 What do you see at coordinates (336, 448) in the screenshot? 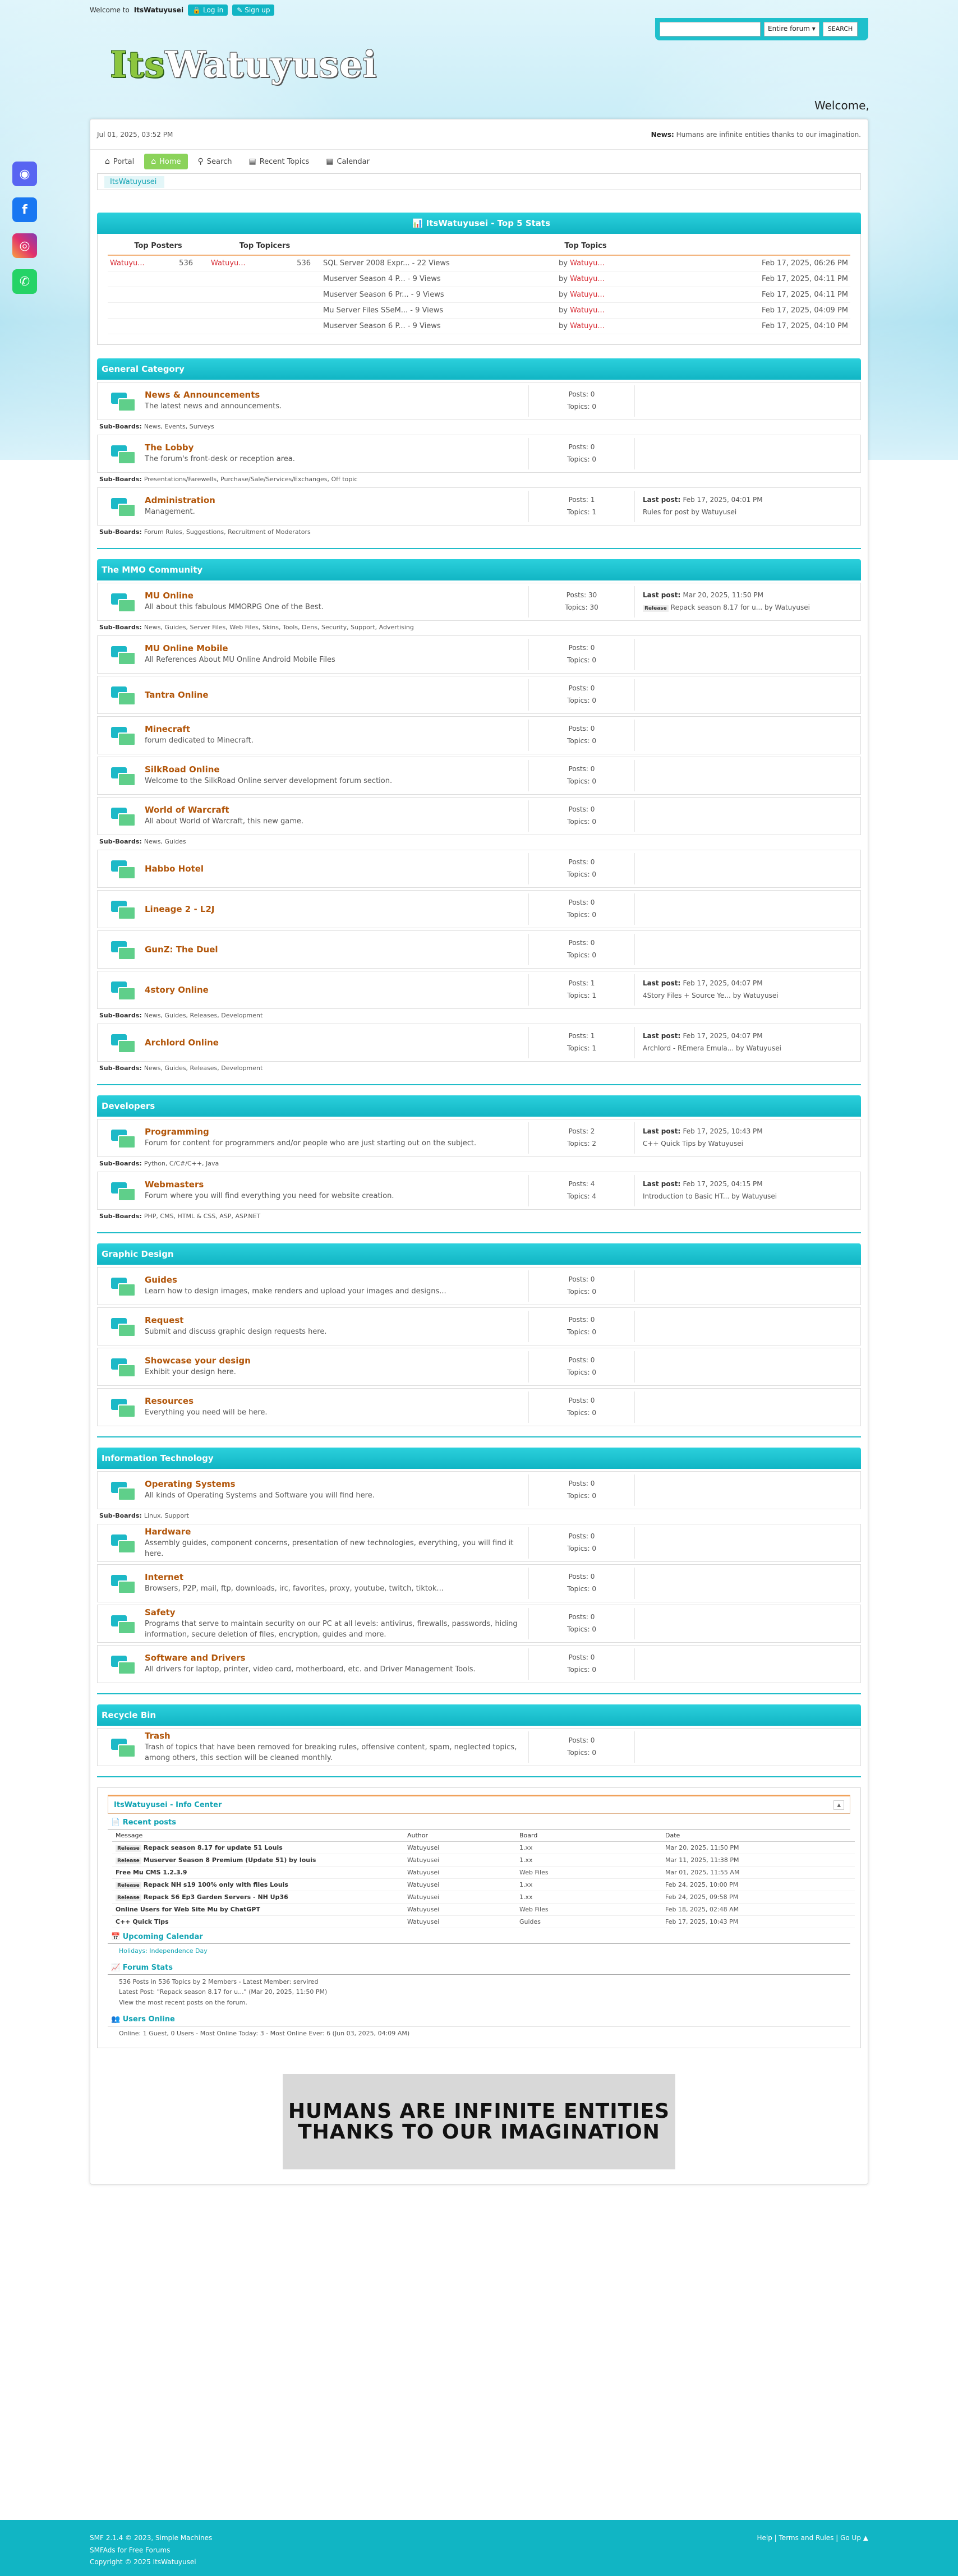
I see `board-title: The Lobby` at bounding box center [336, 448].